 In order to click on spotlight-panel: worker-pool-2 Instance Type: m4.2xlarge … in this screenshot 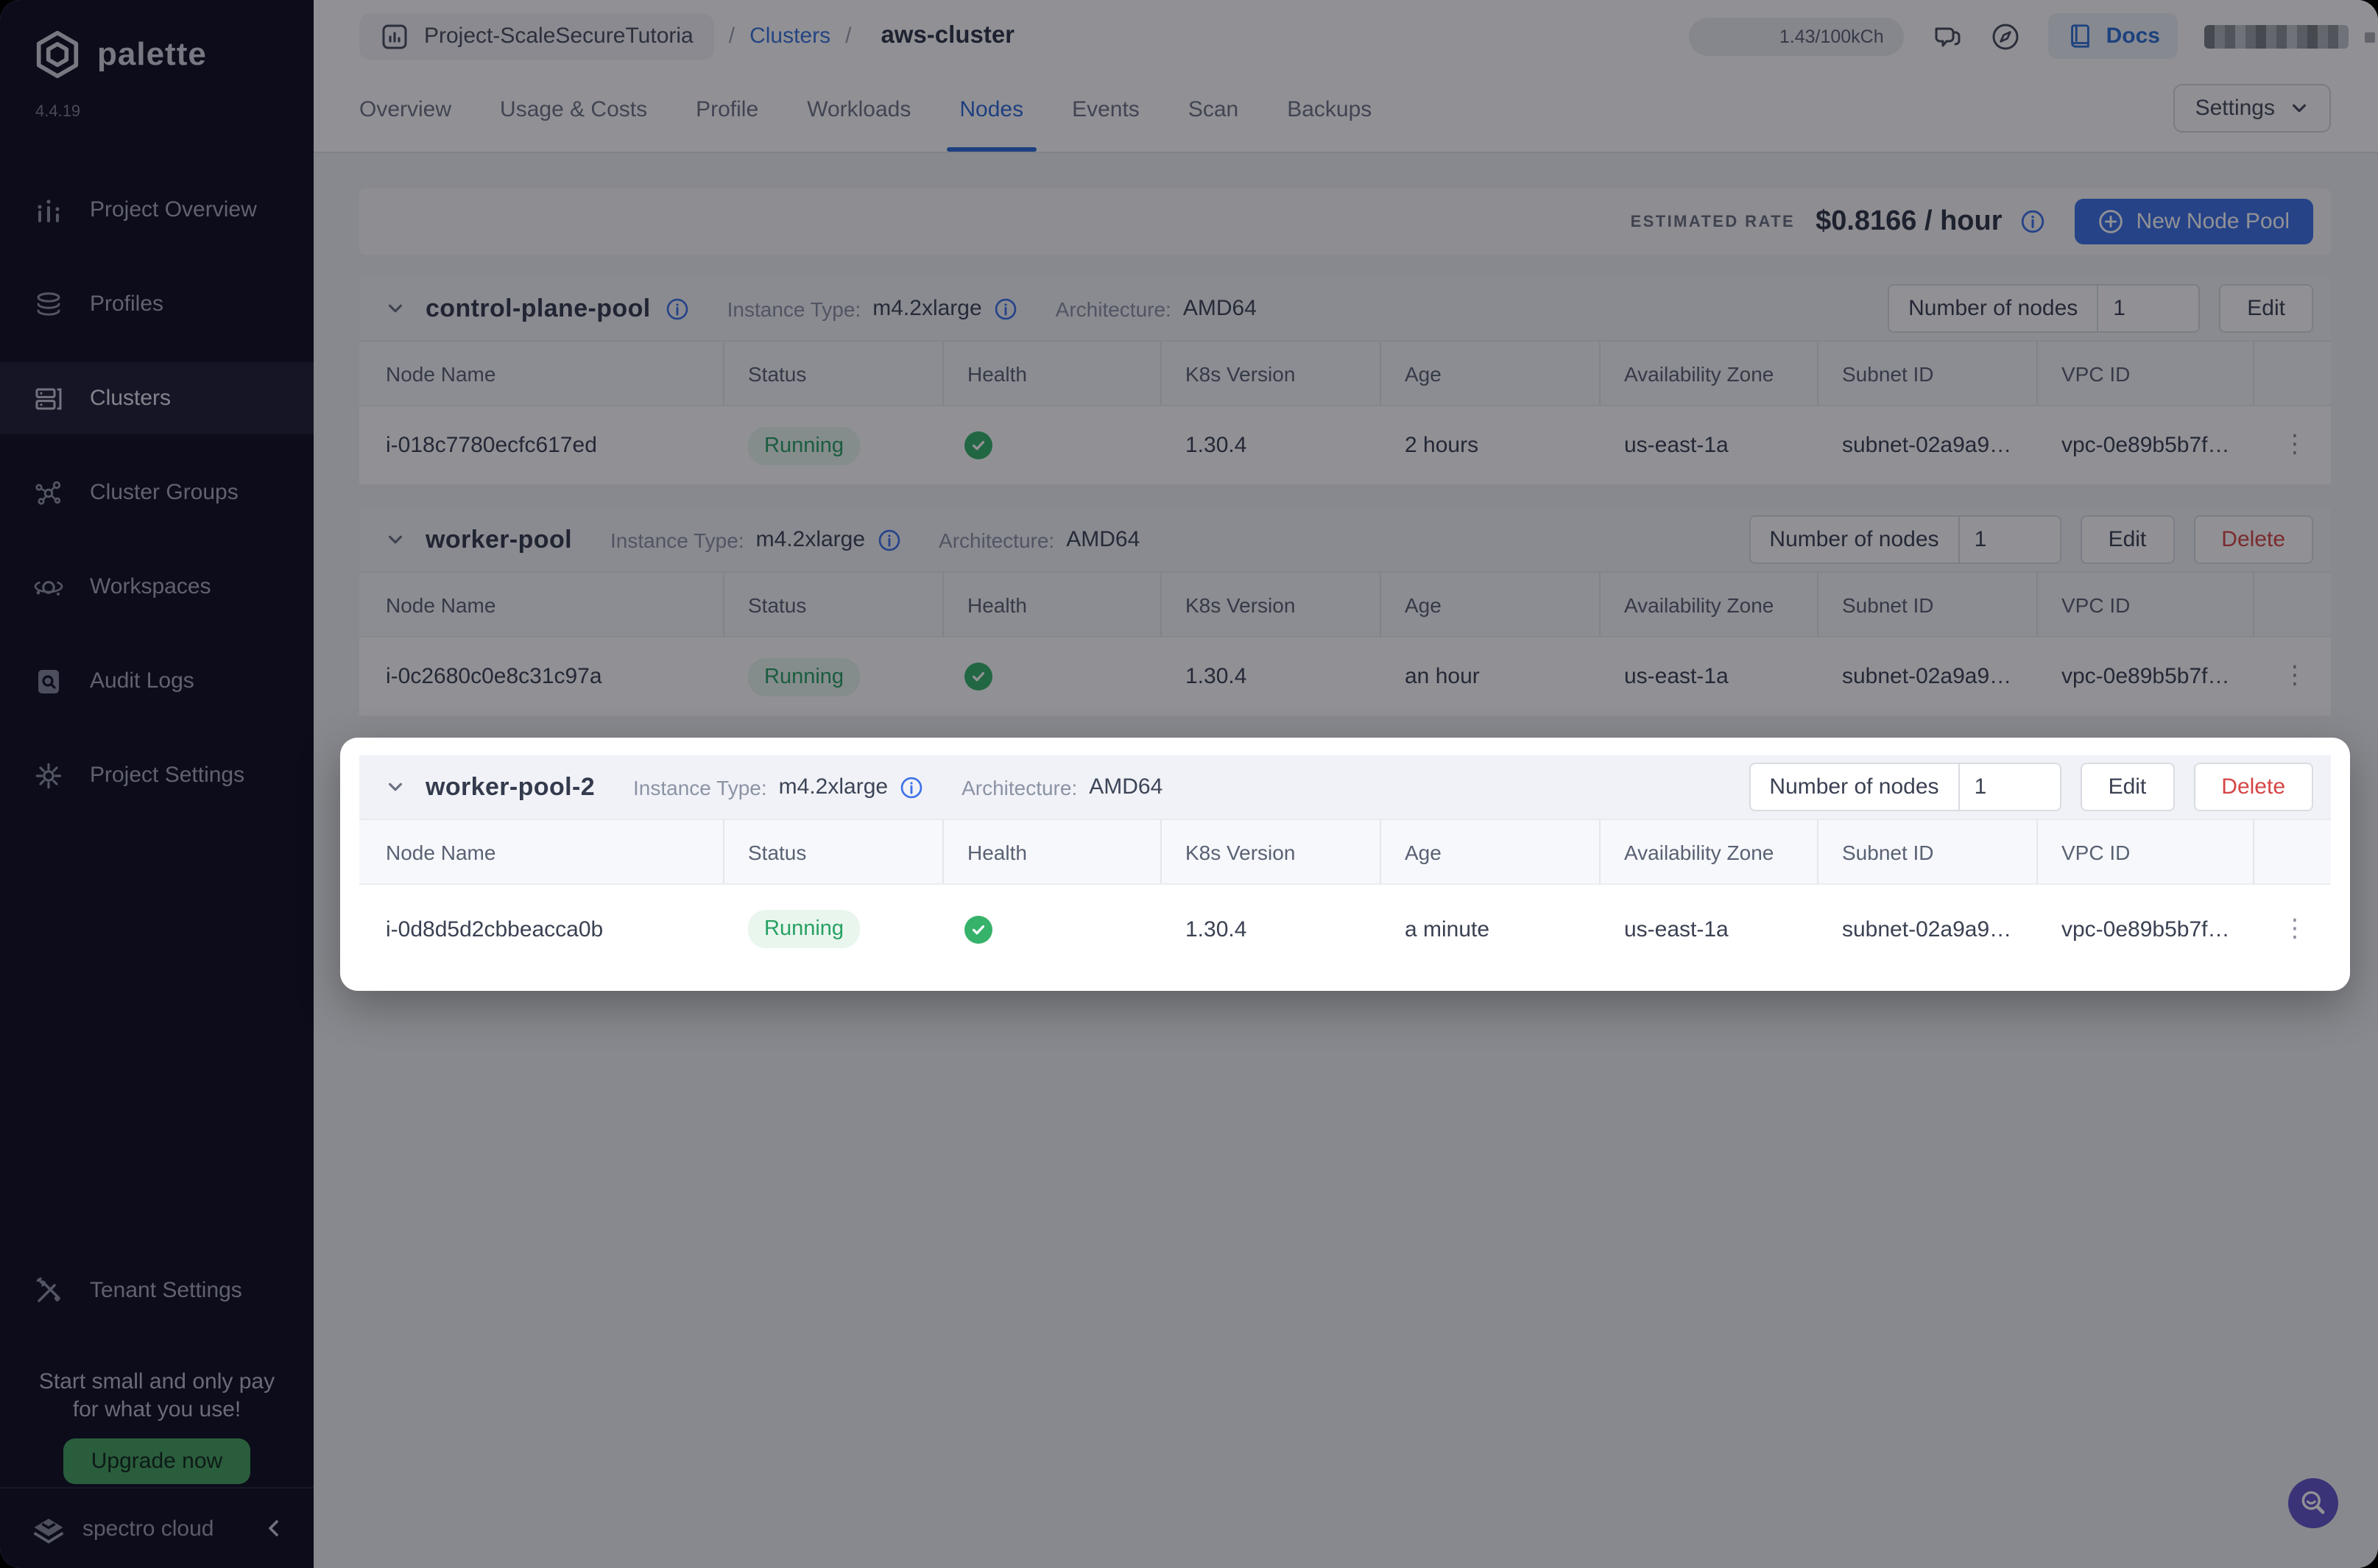, I will do `click(1345, 865)`.